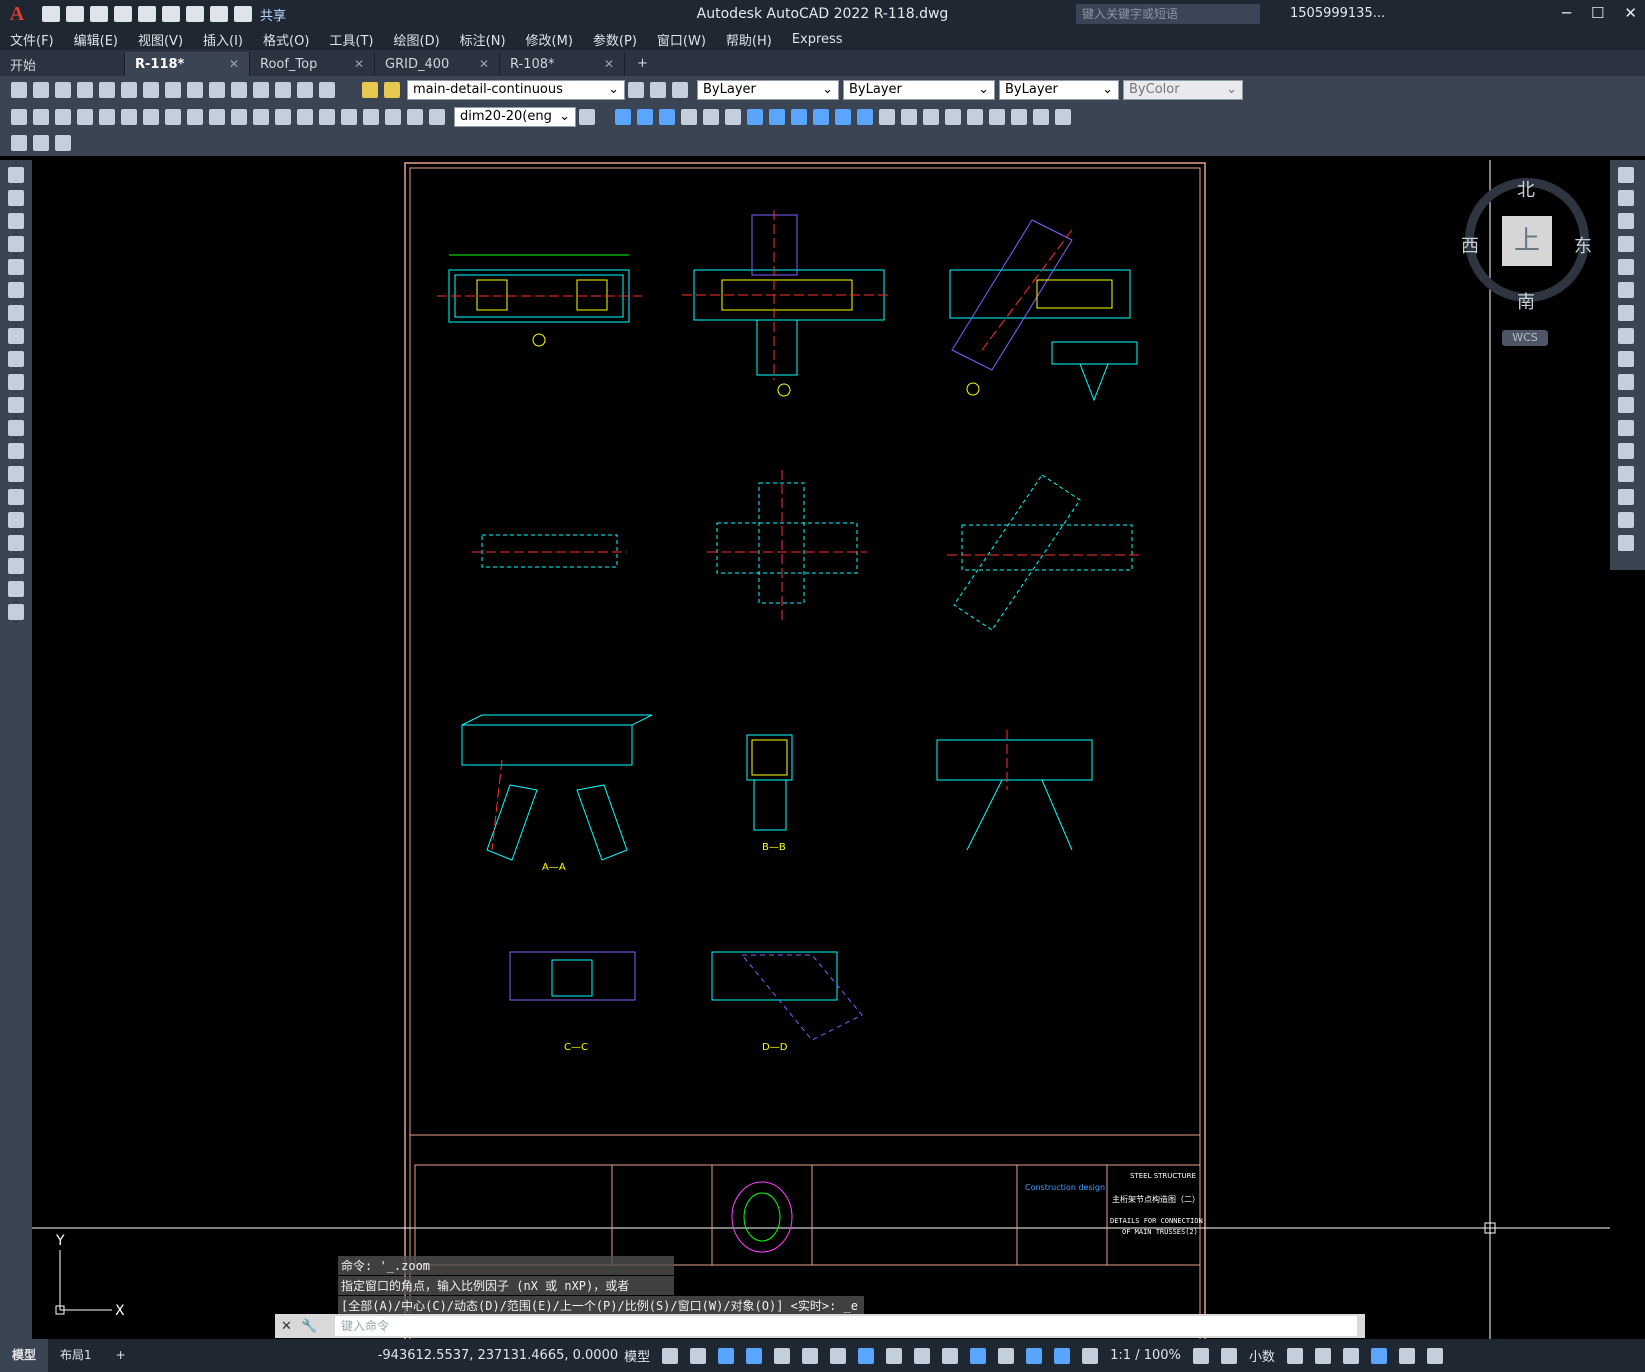  I want to click on baseline-icon, so click(217, 116).